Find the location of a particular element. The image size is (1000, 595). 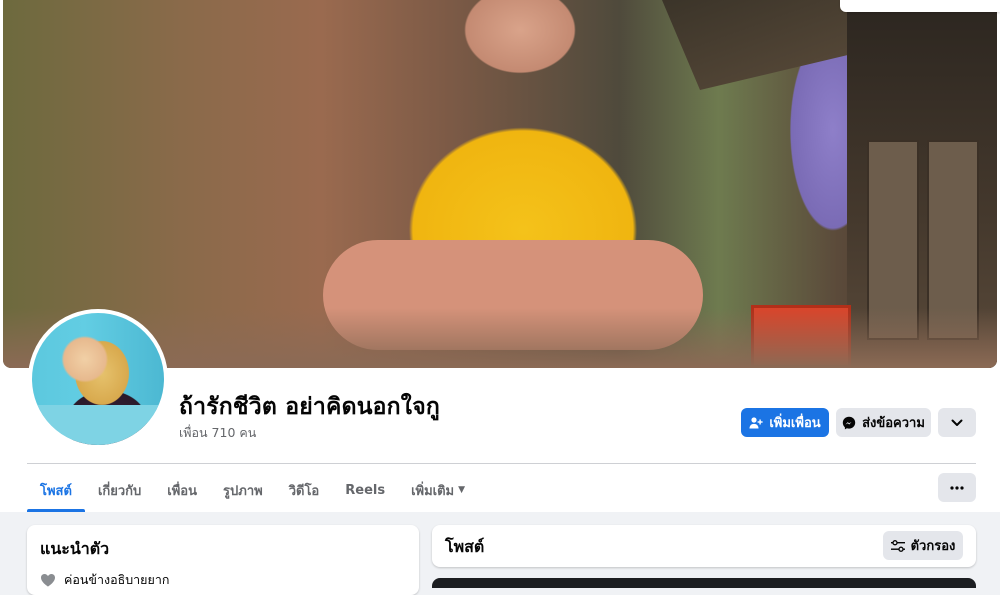

chevron-down-icon is located at coordinates (957, 422).